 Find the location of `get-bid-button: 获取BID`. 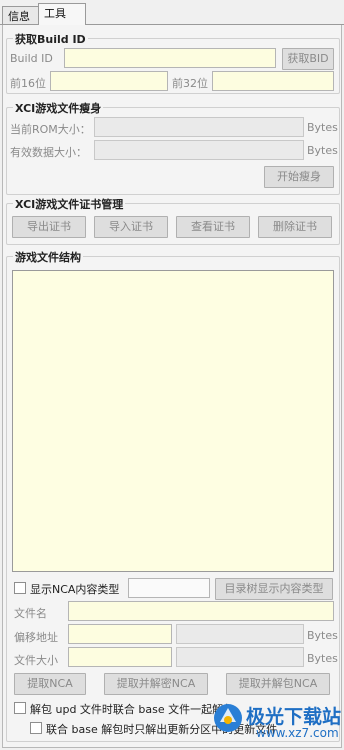

get-bid-button: 获取BID is located at coordinates (308, 59).